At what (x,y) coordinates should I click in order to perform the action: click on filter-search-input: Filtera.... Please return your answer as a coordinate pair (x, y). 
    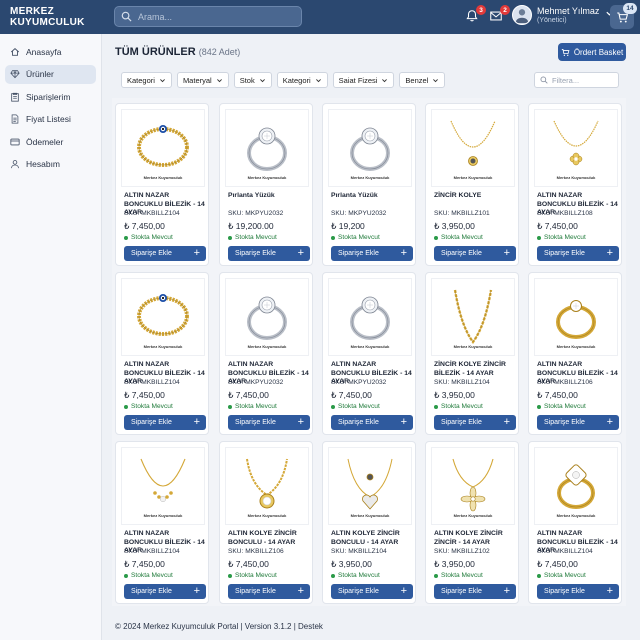
    Looking at the image, I should click on (576, 80).